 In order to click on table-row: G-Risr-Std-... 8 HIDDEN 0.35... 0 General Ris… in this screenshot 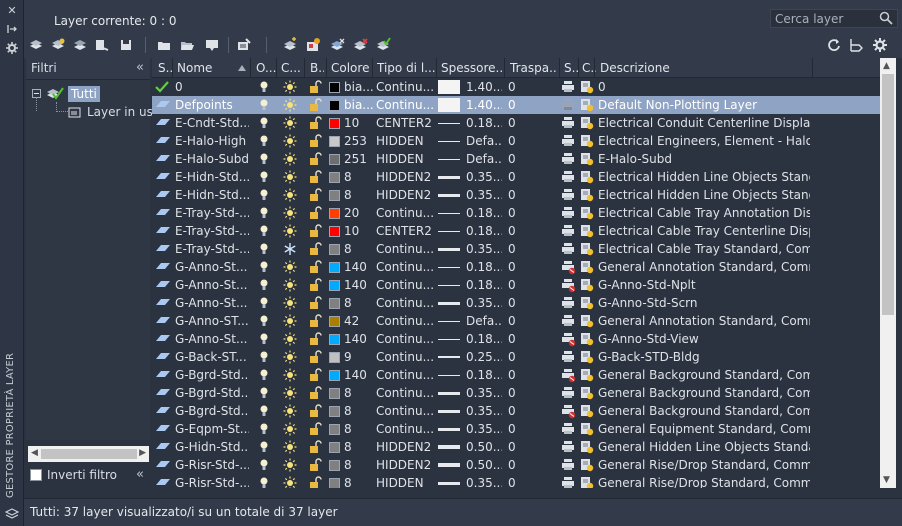, I will do `click(516, 481)`.